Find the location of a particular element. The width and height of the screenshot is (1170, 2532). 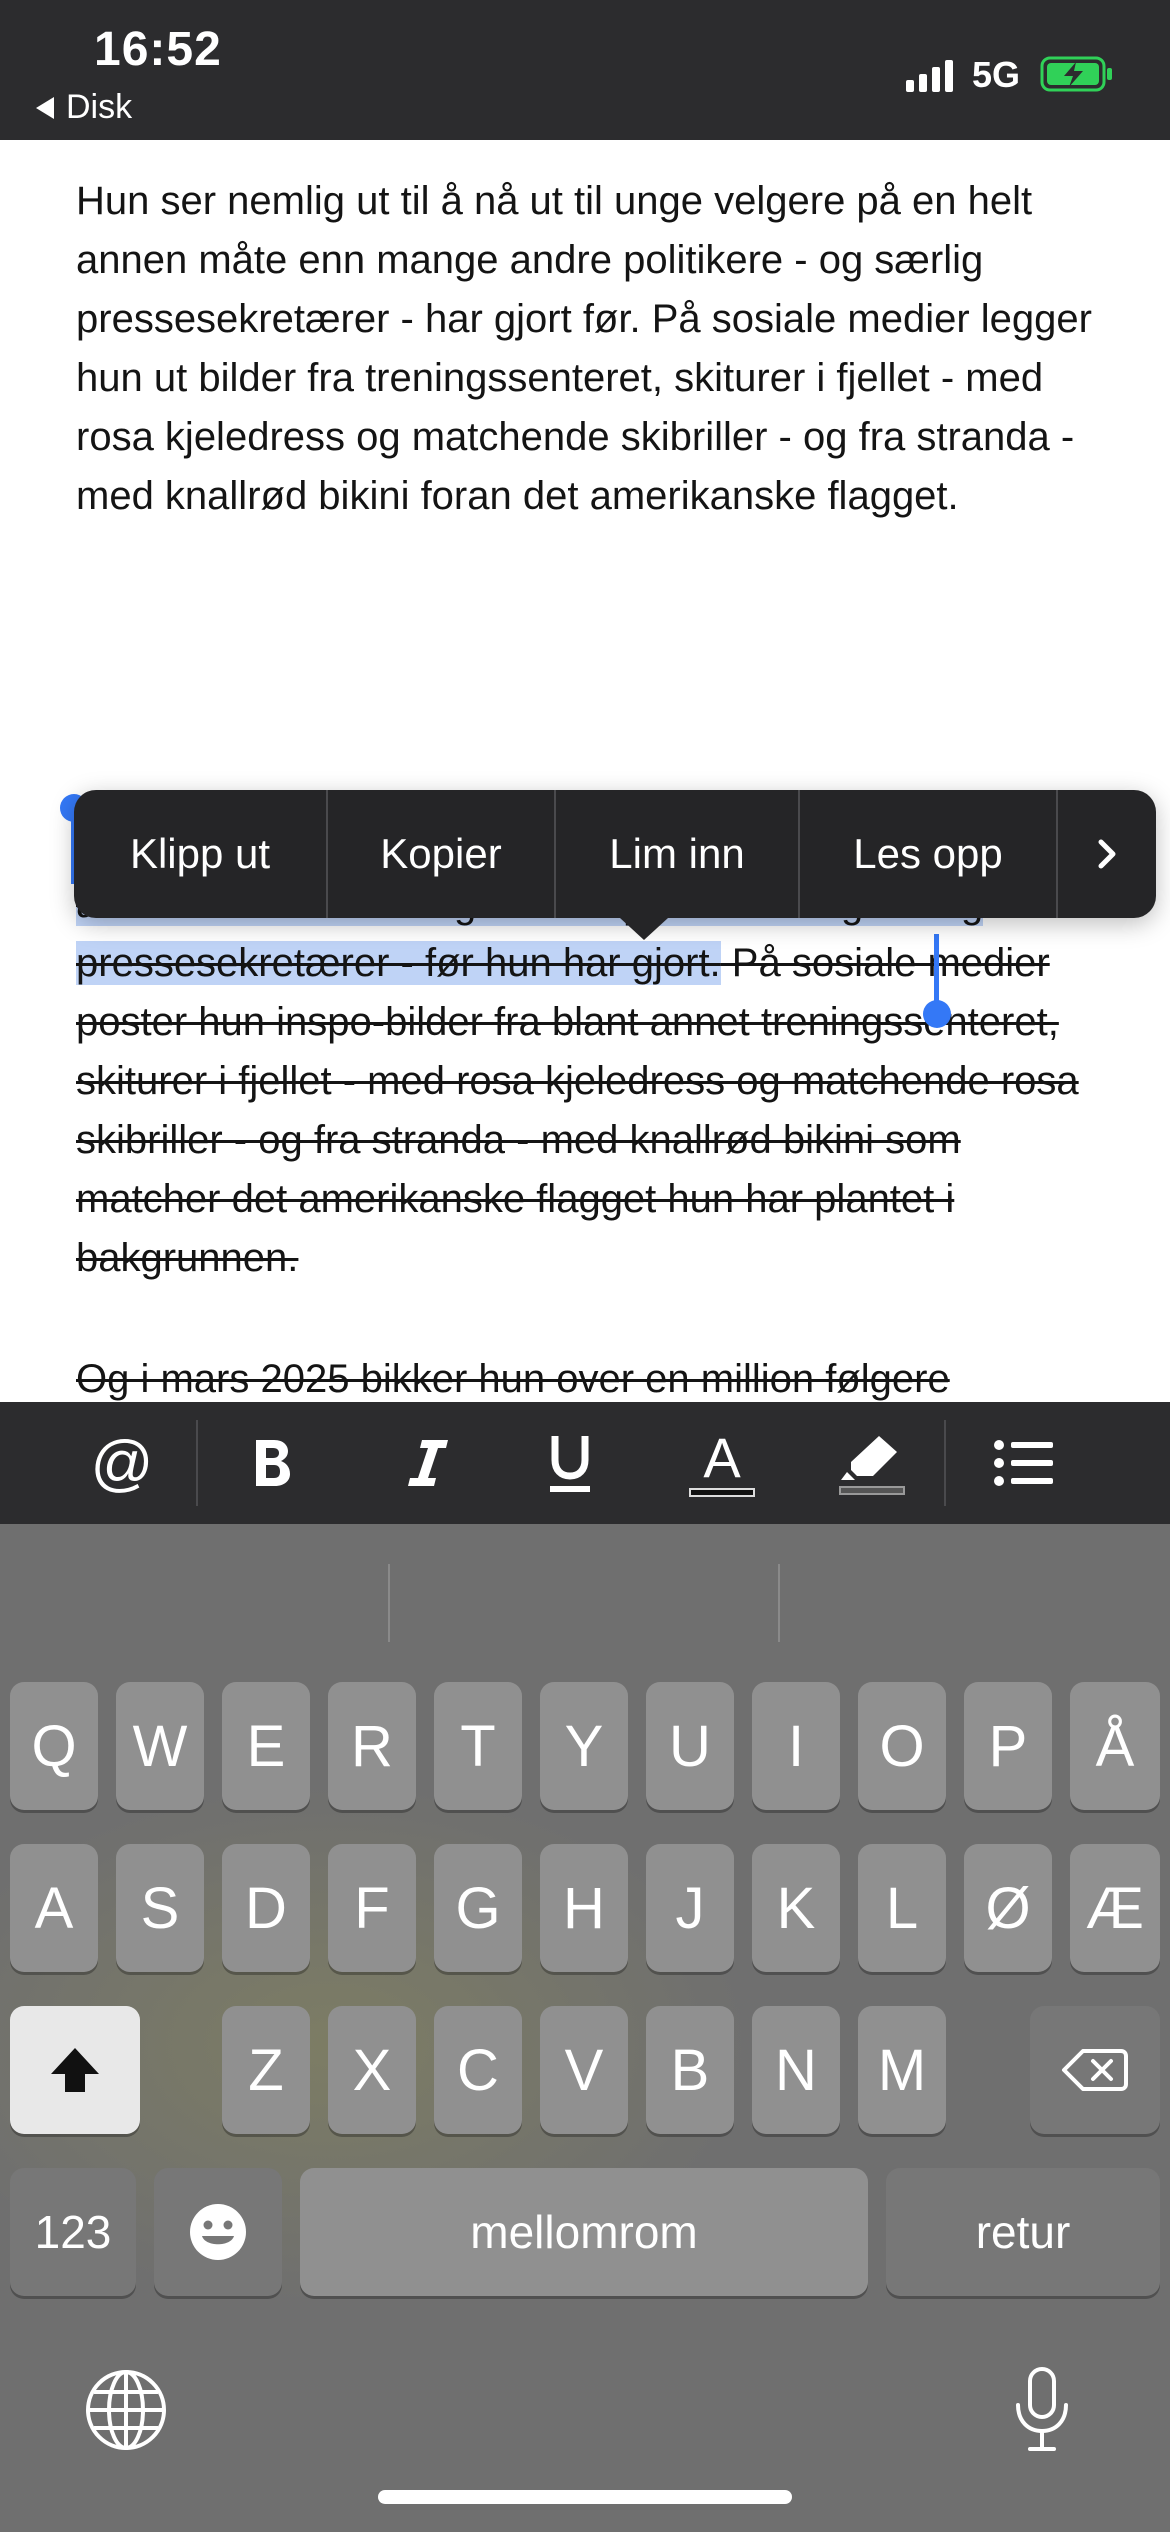

key-f: F is located at coordinates (372, 1908).